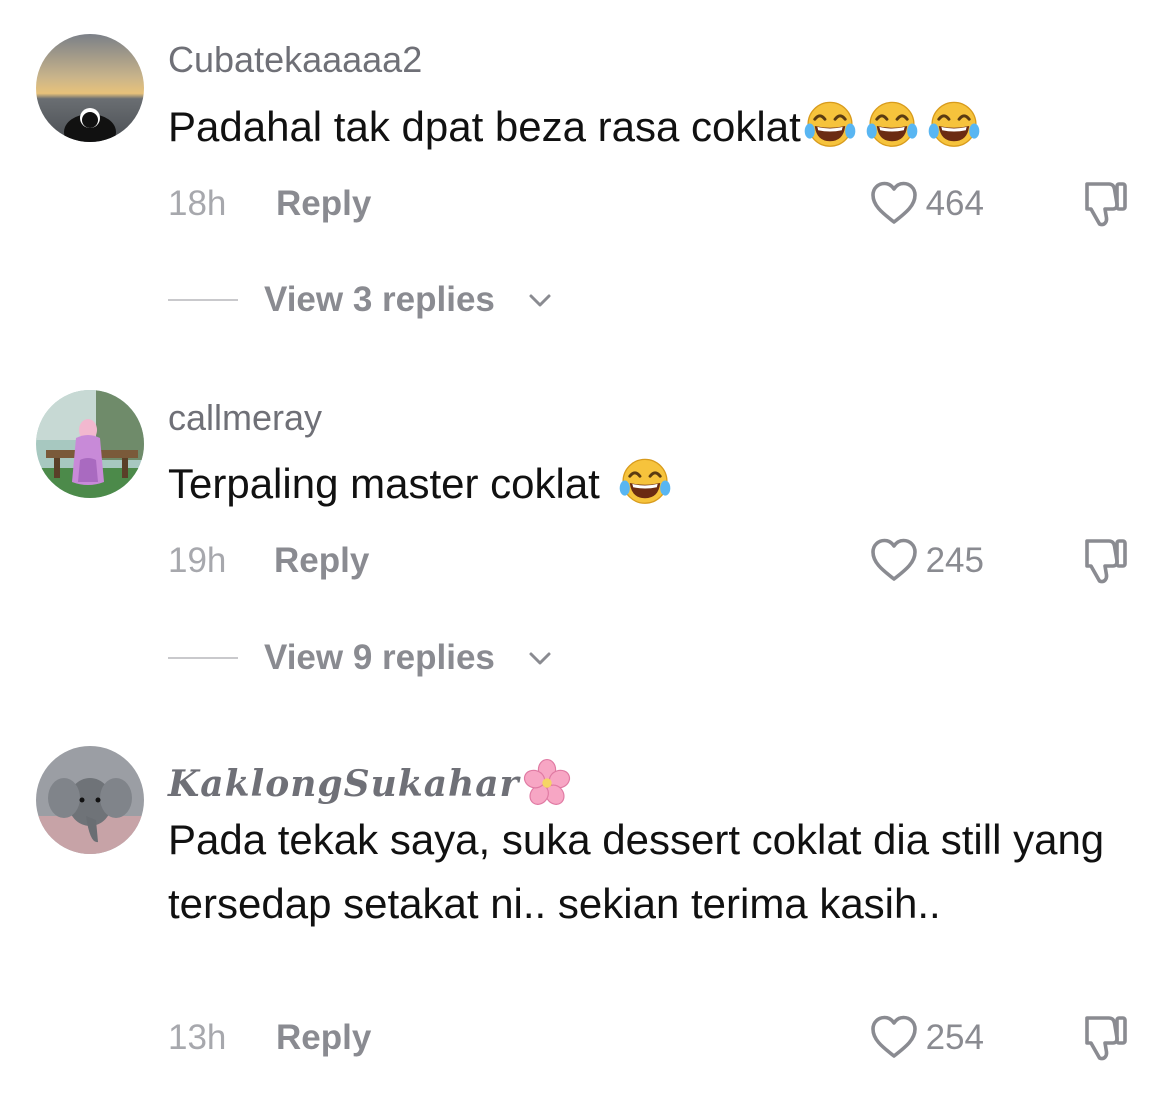 This screenshot has width=1169, height=1095. What do you see at coordinates (197, 1037) in the screenshot?
I see `timestamp: 13h` at bounding box center [197, 1037].